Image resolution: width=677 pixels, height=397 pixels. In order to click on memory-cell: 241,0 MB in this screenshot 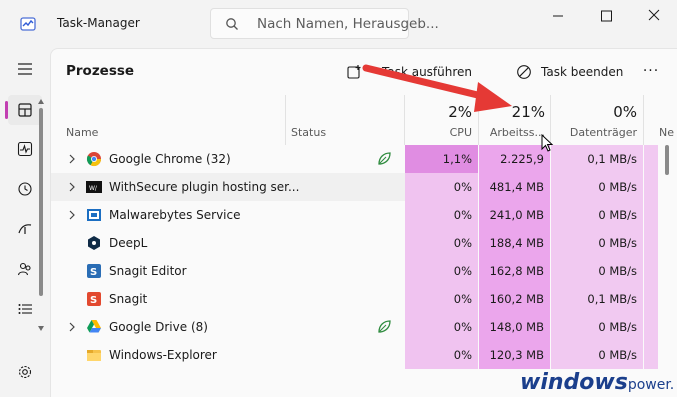, I will do `click(514, 215)`.